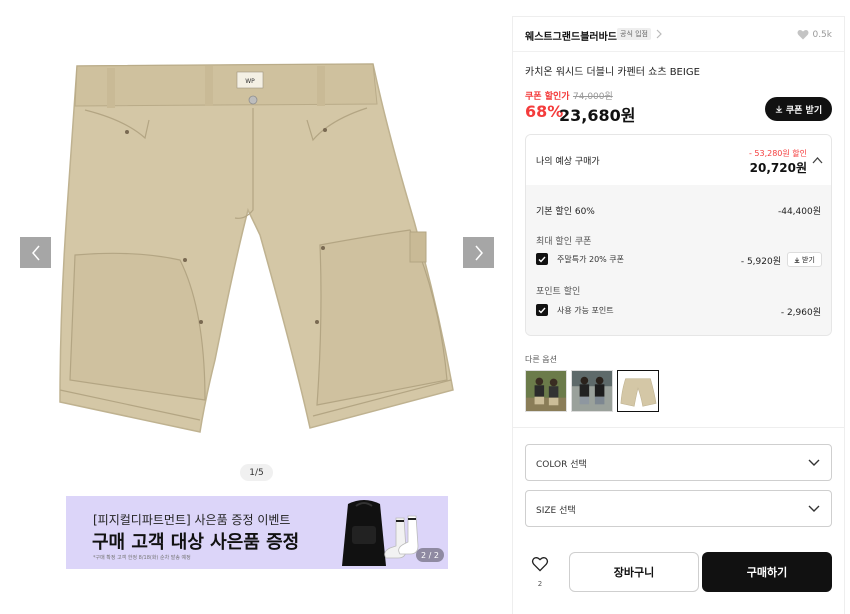  I want to click on chevron-left-icon, so click(35, 252).